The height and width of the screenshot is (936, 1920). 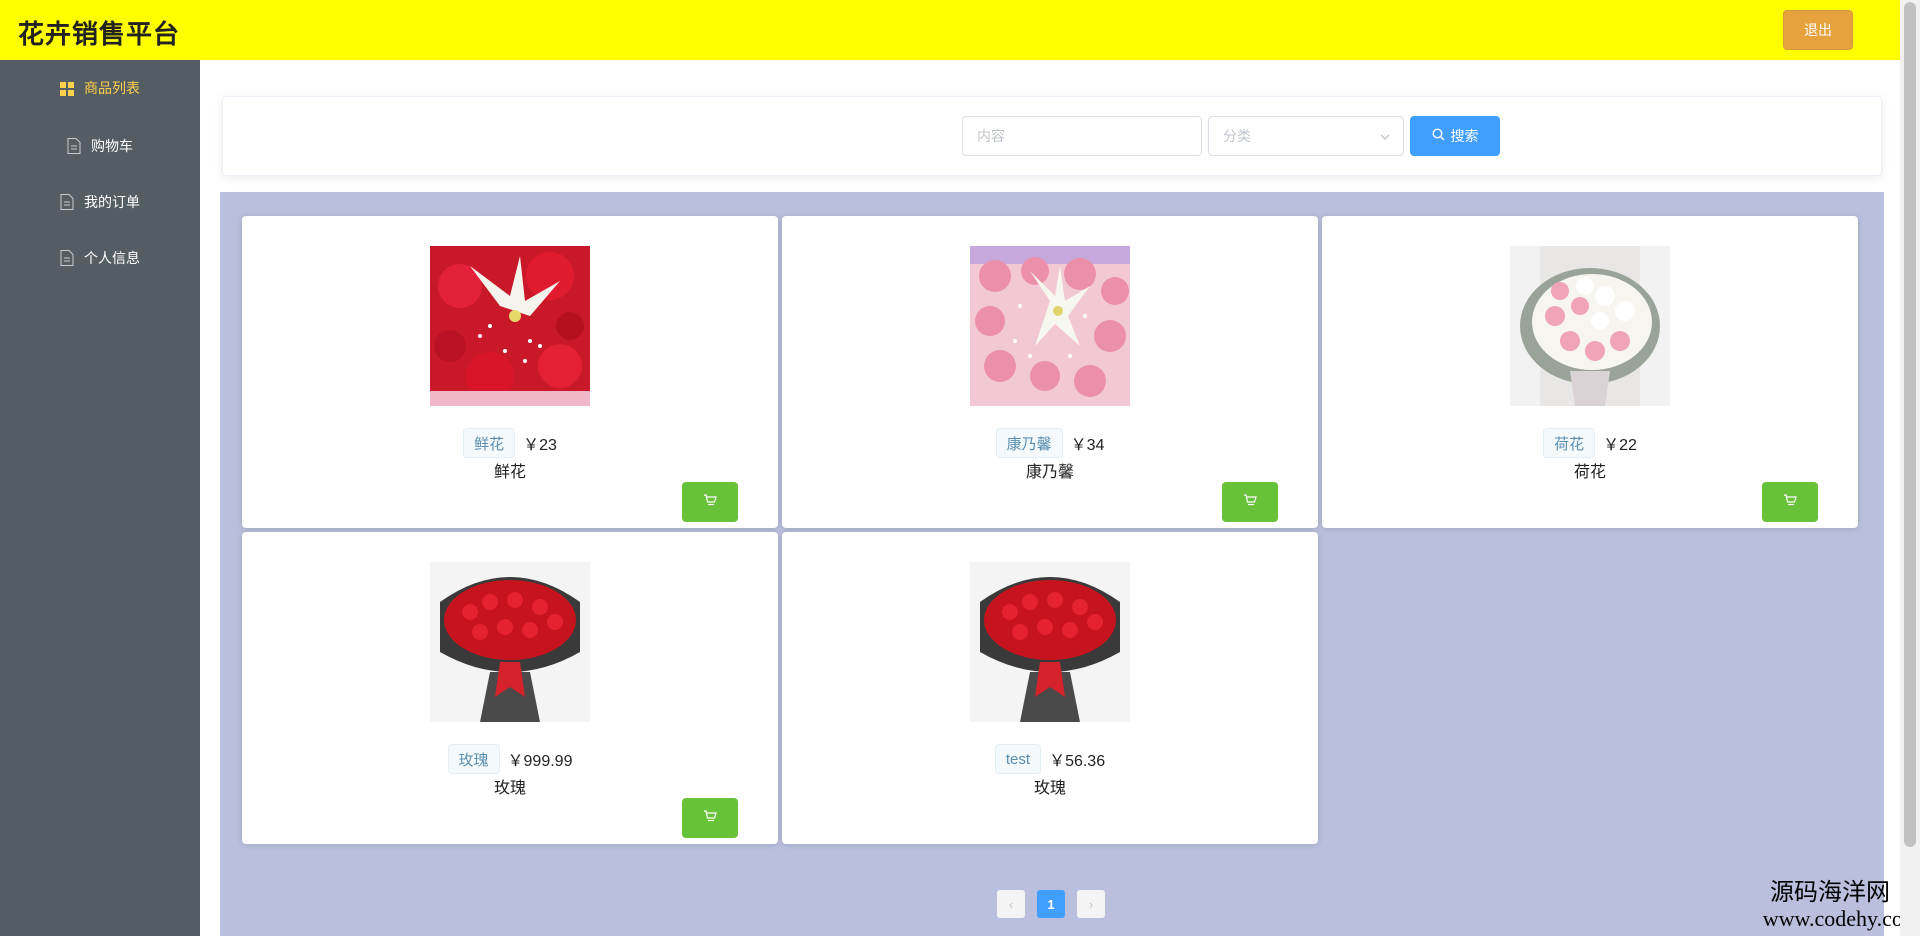 I want to click on category-tag: 鲜花, so click(x=489, y=443).